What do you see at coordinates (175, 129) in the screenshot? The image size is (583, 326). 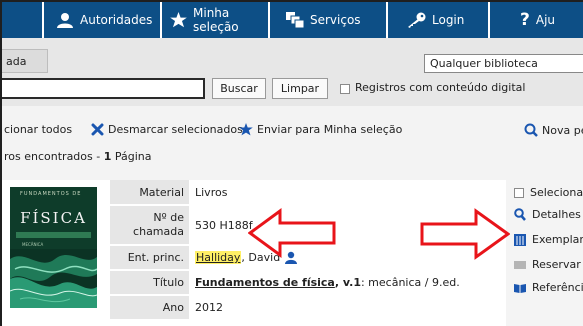 I see `deselect-label: Desmarcar selecionados` at bounding box center [175, 129].